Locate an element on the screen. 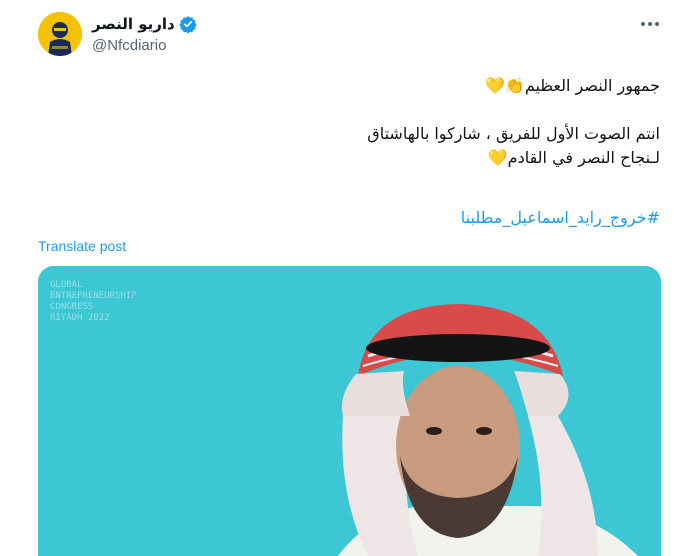 The height and width of the screenshot is (556, 674). avatar is located at coordinates (60, 34).